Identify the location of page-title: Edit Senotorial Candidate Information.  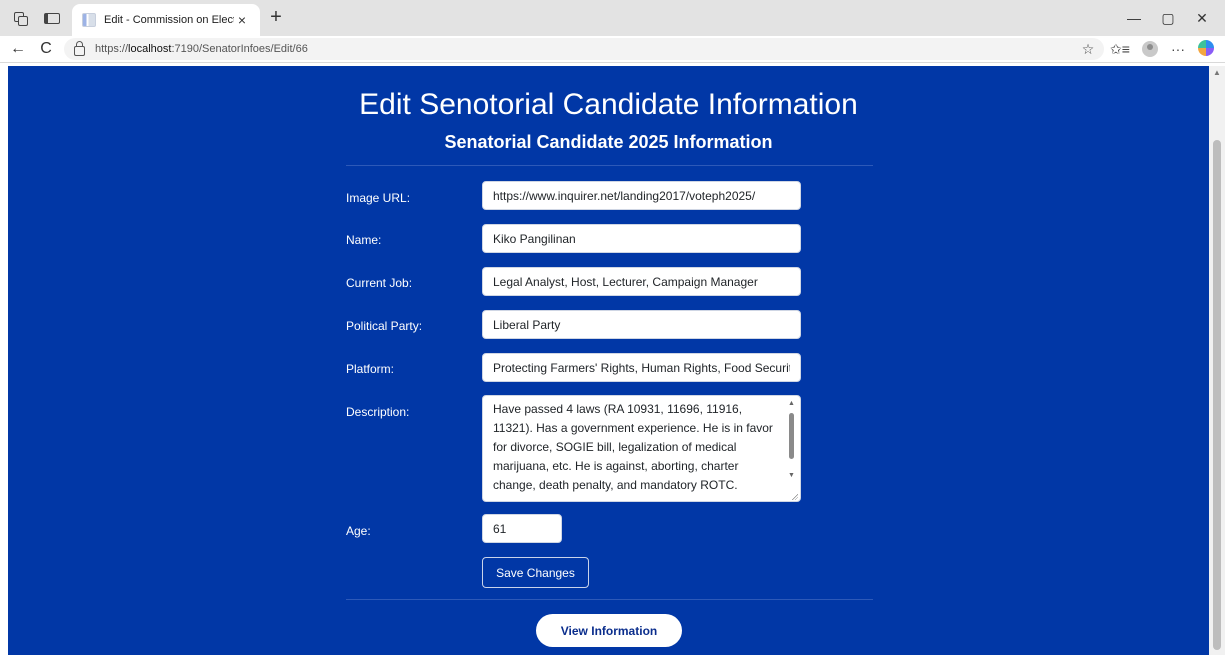
(608, 104).